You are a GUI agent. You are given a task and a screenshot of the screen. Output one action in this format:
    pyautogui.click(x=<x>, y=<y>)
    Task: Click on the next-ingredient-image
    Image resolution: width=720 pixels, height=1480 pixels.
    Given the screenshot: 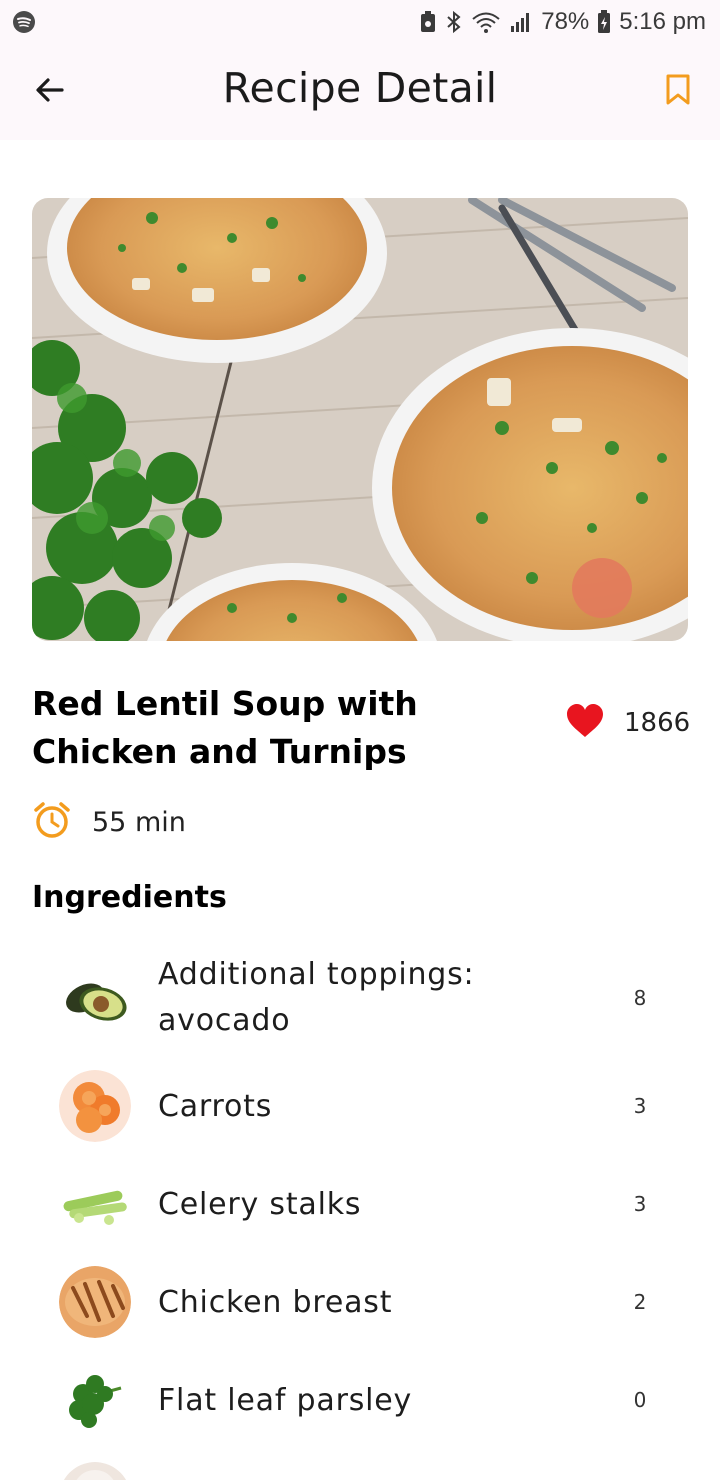 What is the action you would take?
    pyautogui.click(x=95, y=1471)
    